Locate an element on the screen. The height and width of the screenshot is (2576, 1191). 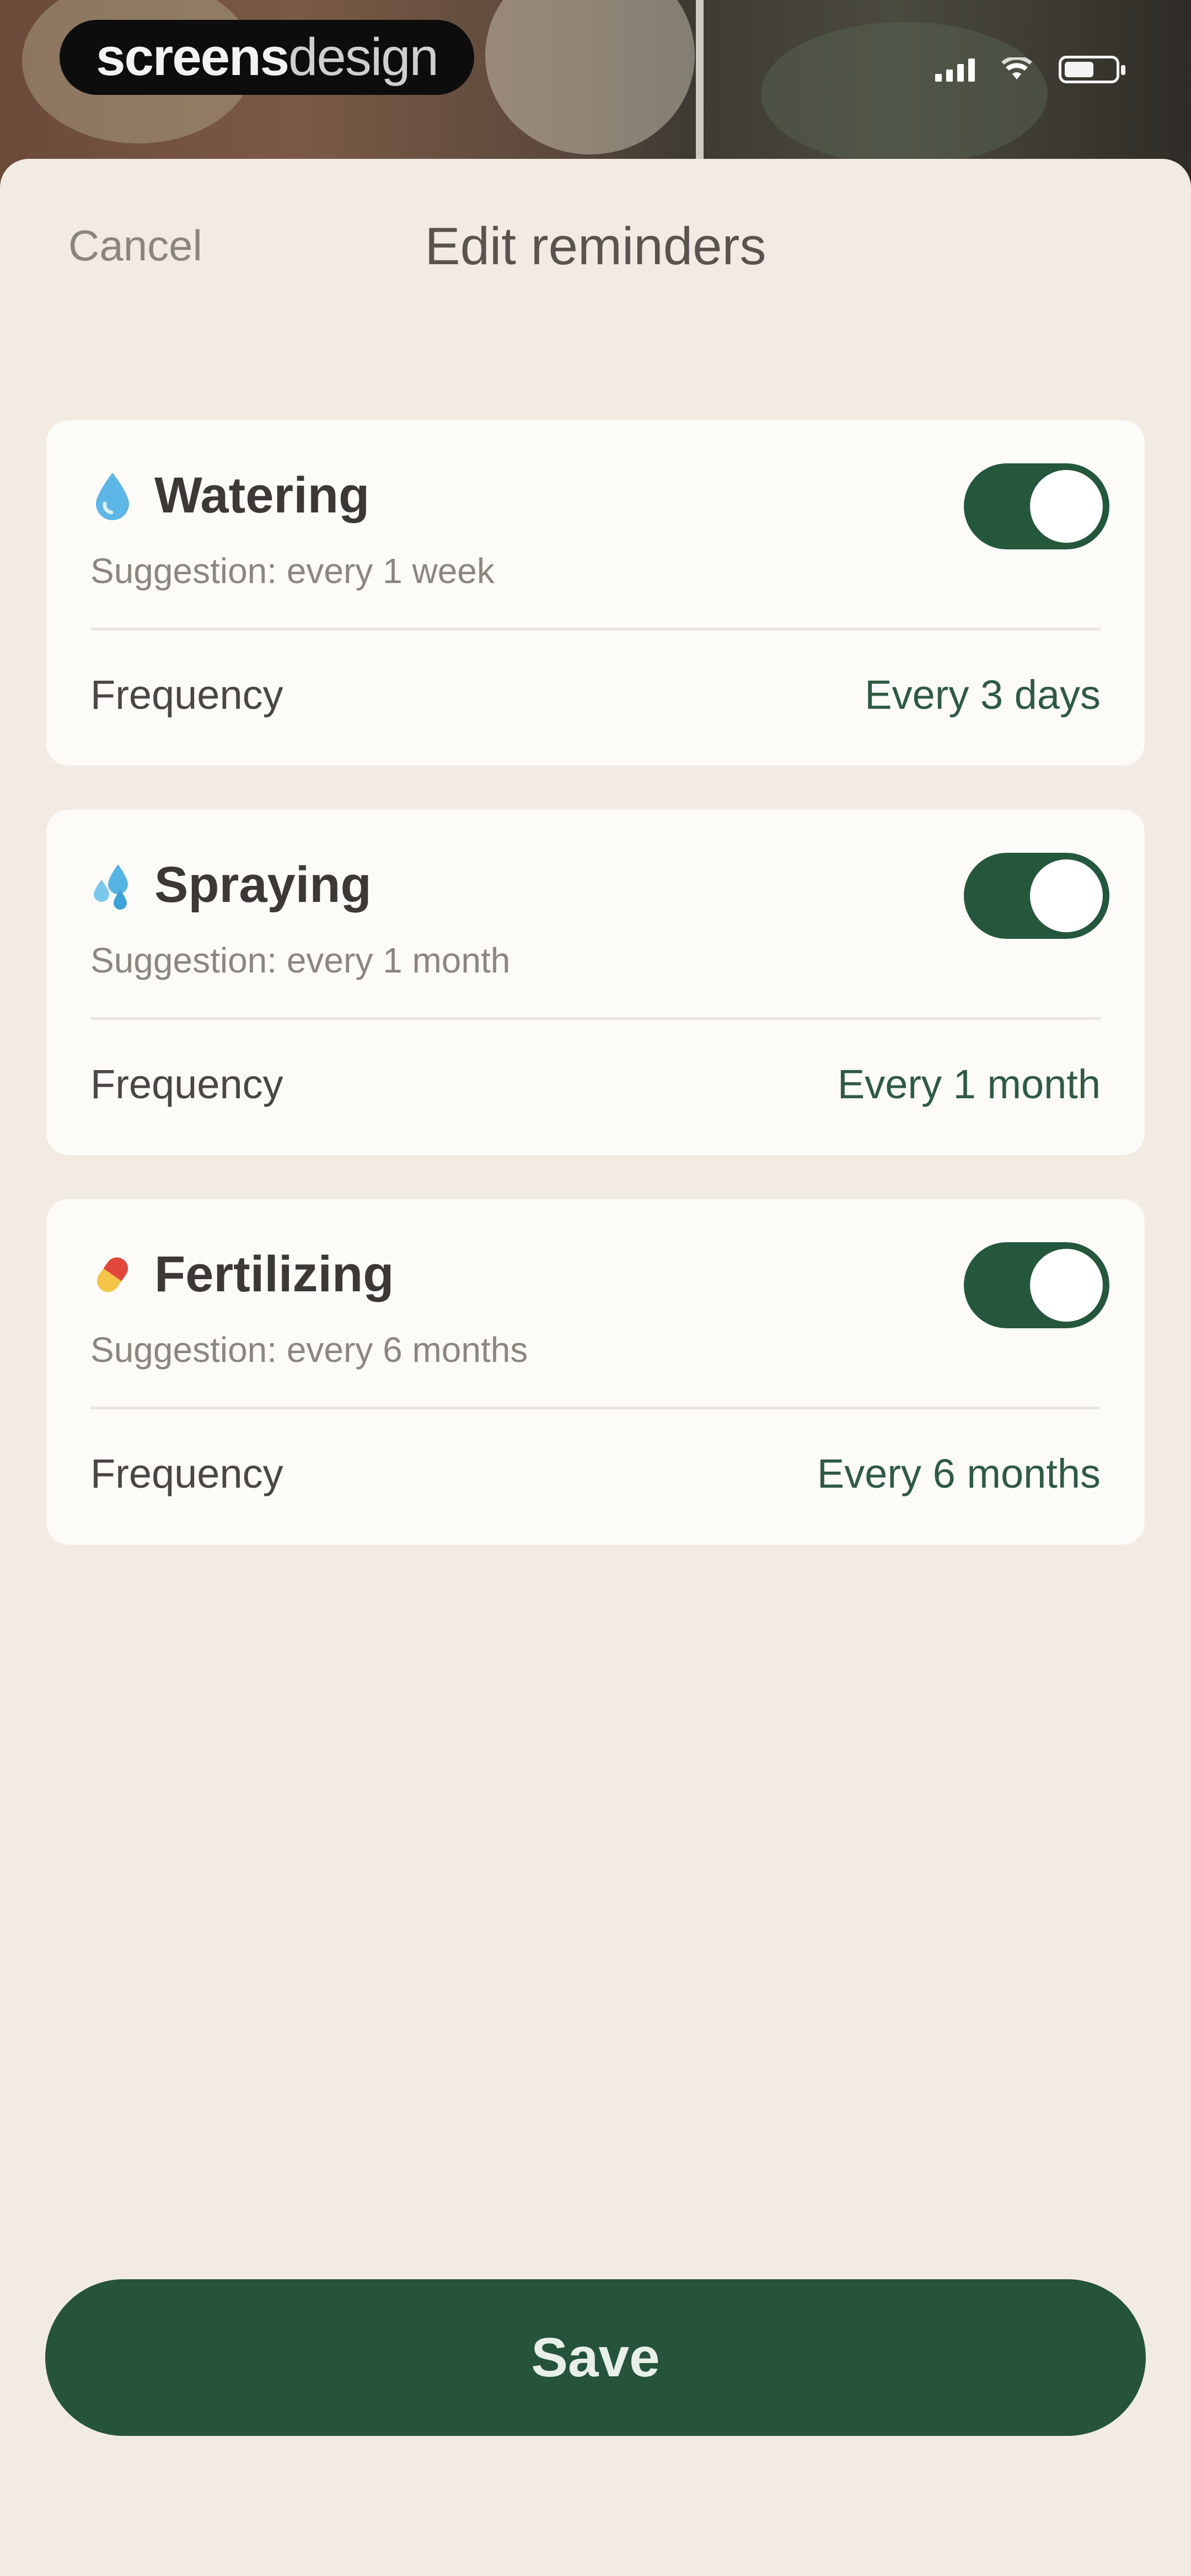
battery-icon is located at coordinates (1092, 69).